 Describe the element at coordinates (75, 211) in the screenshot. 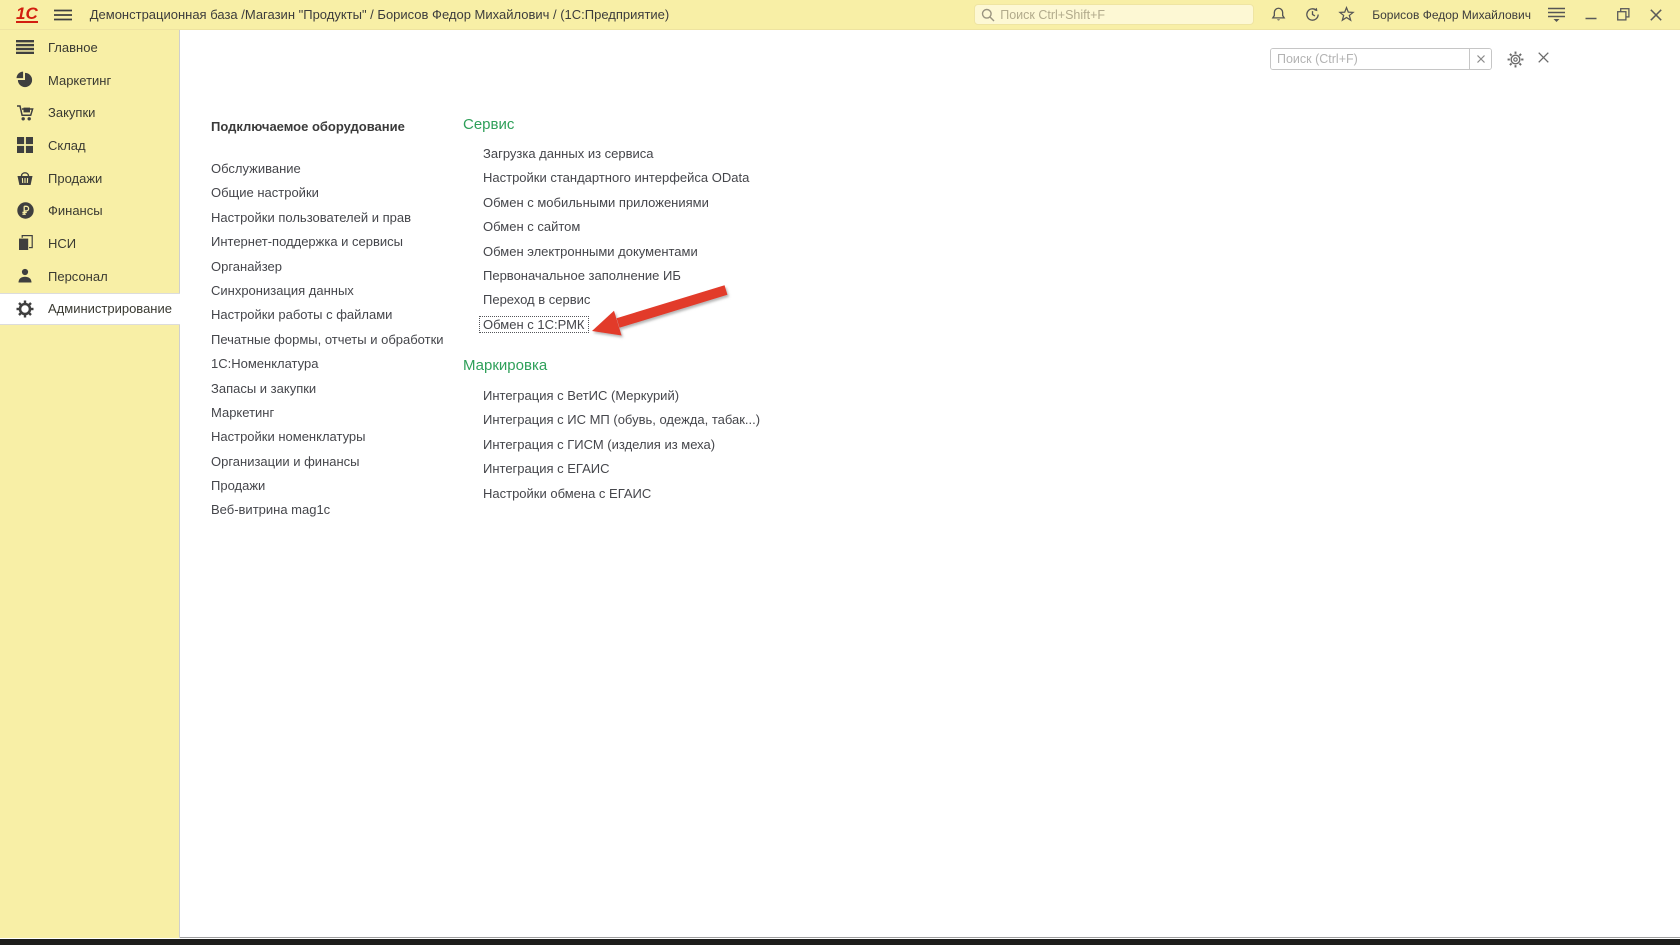

I see `sidebar-item-label: Финансы` at that location.